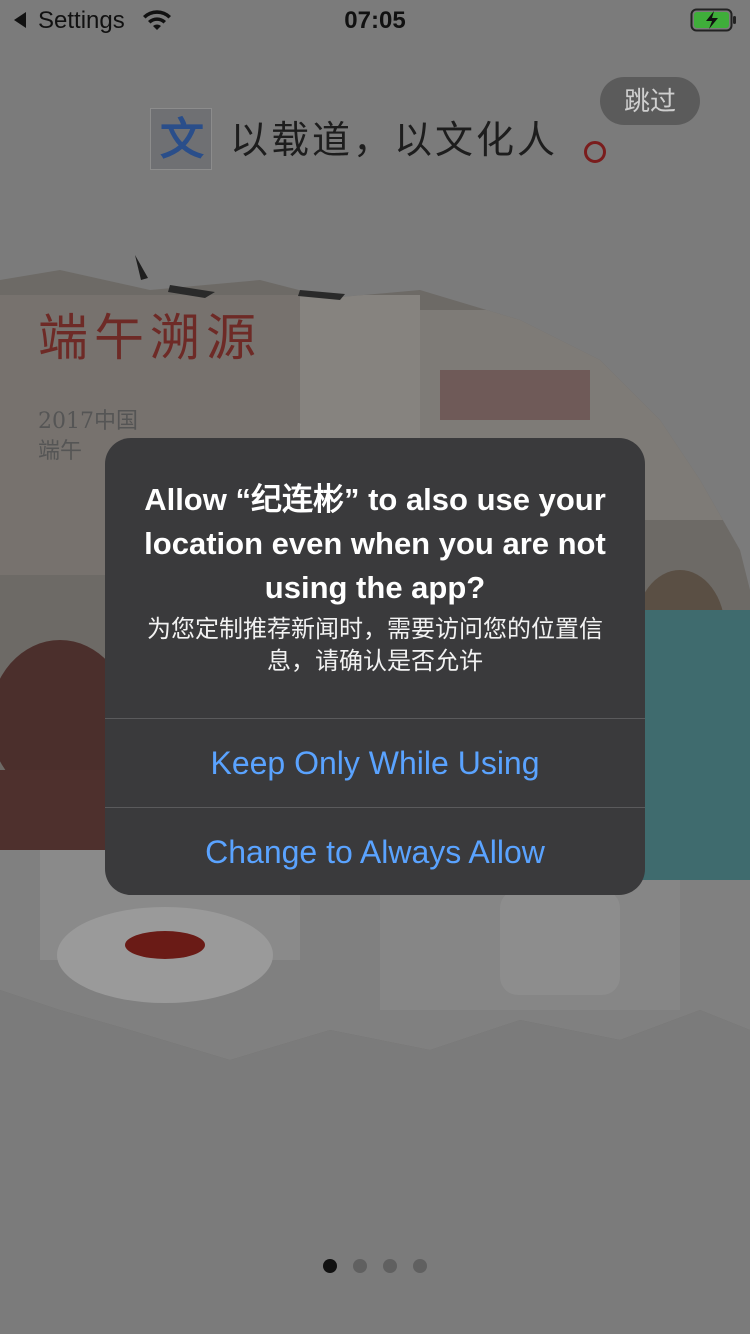 Image resolution: width=750 pixels, height=1334 pixels. I want to click on photo-caption-title: 端午溯源, so click(150, 338).